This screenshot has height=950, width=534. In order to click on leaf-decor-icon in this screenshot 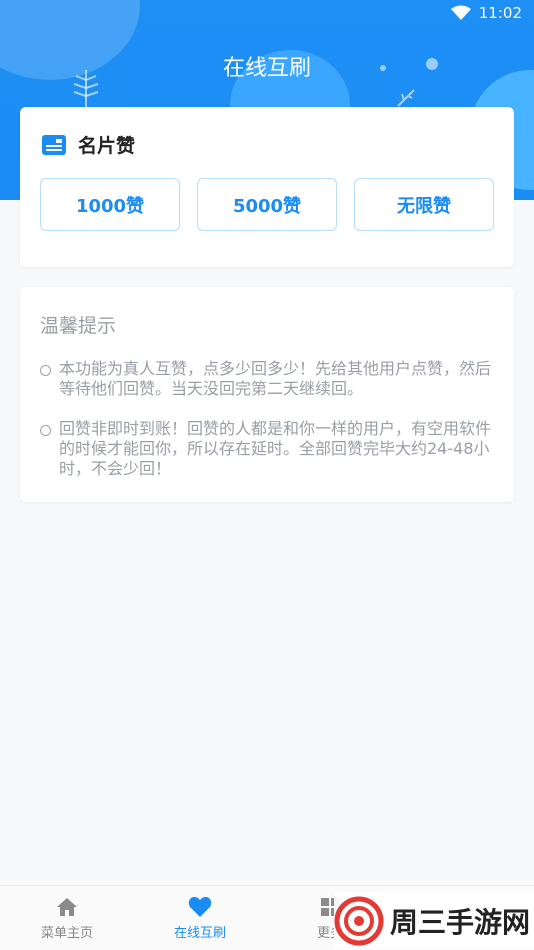, I will do `click(406, 98)`.